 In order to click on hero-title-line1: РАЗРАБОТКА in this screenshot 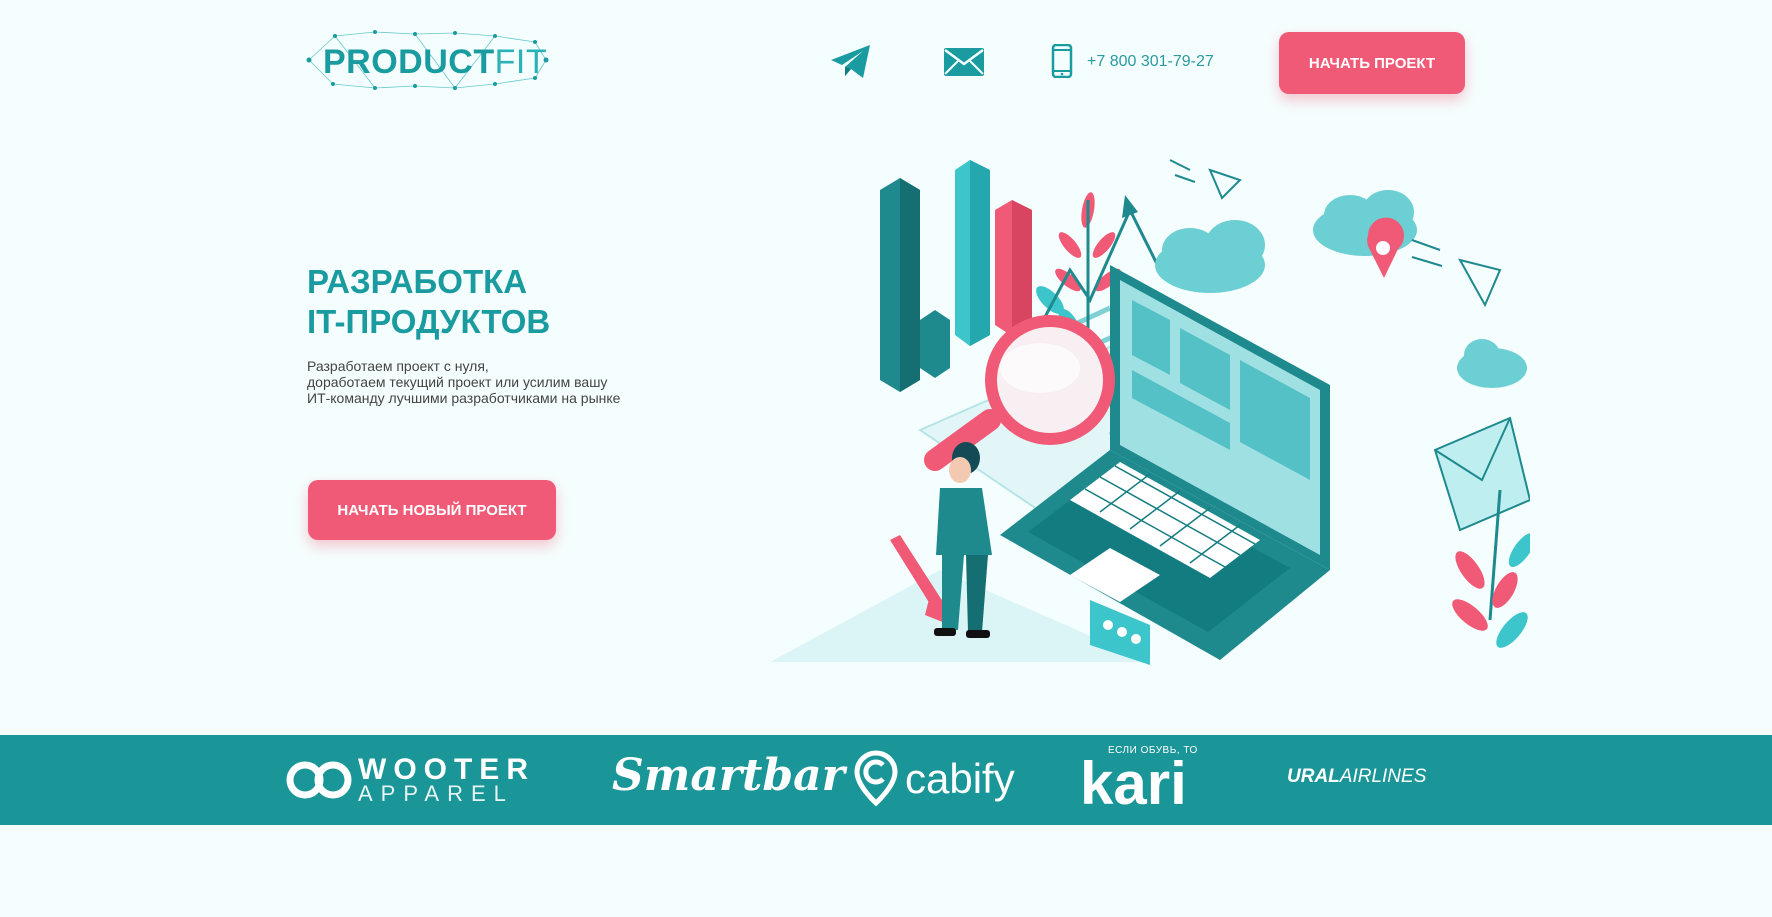, I will do `click(417, 281)`.